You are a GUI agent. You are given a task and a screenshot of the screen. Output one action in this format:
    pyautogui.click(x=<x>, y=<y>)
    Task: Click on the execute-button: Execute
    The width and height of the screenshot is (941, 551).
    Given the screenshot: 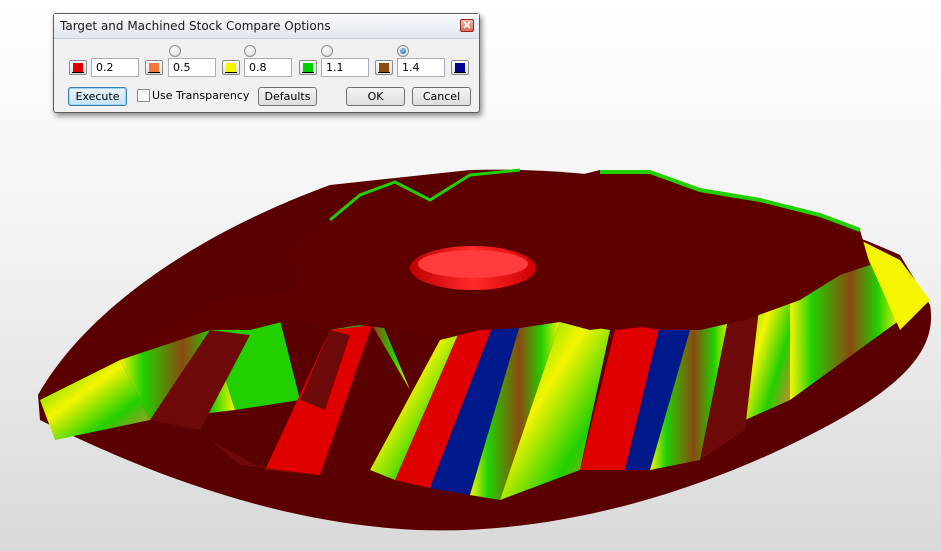 What is the action you would take?
    pyautogui.click(x=97, y=96)
    